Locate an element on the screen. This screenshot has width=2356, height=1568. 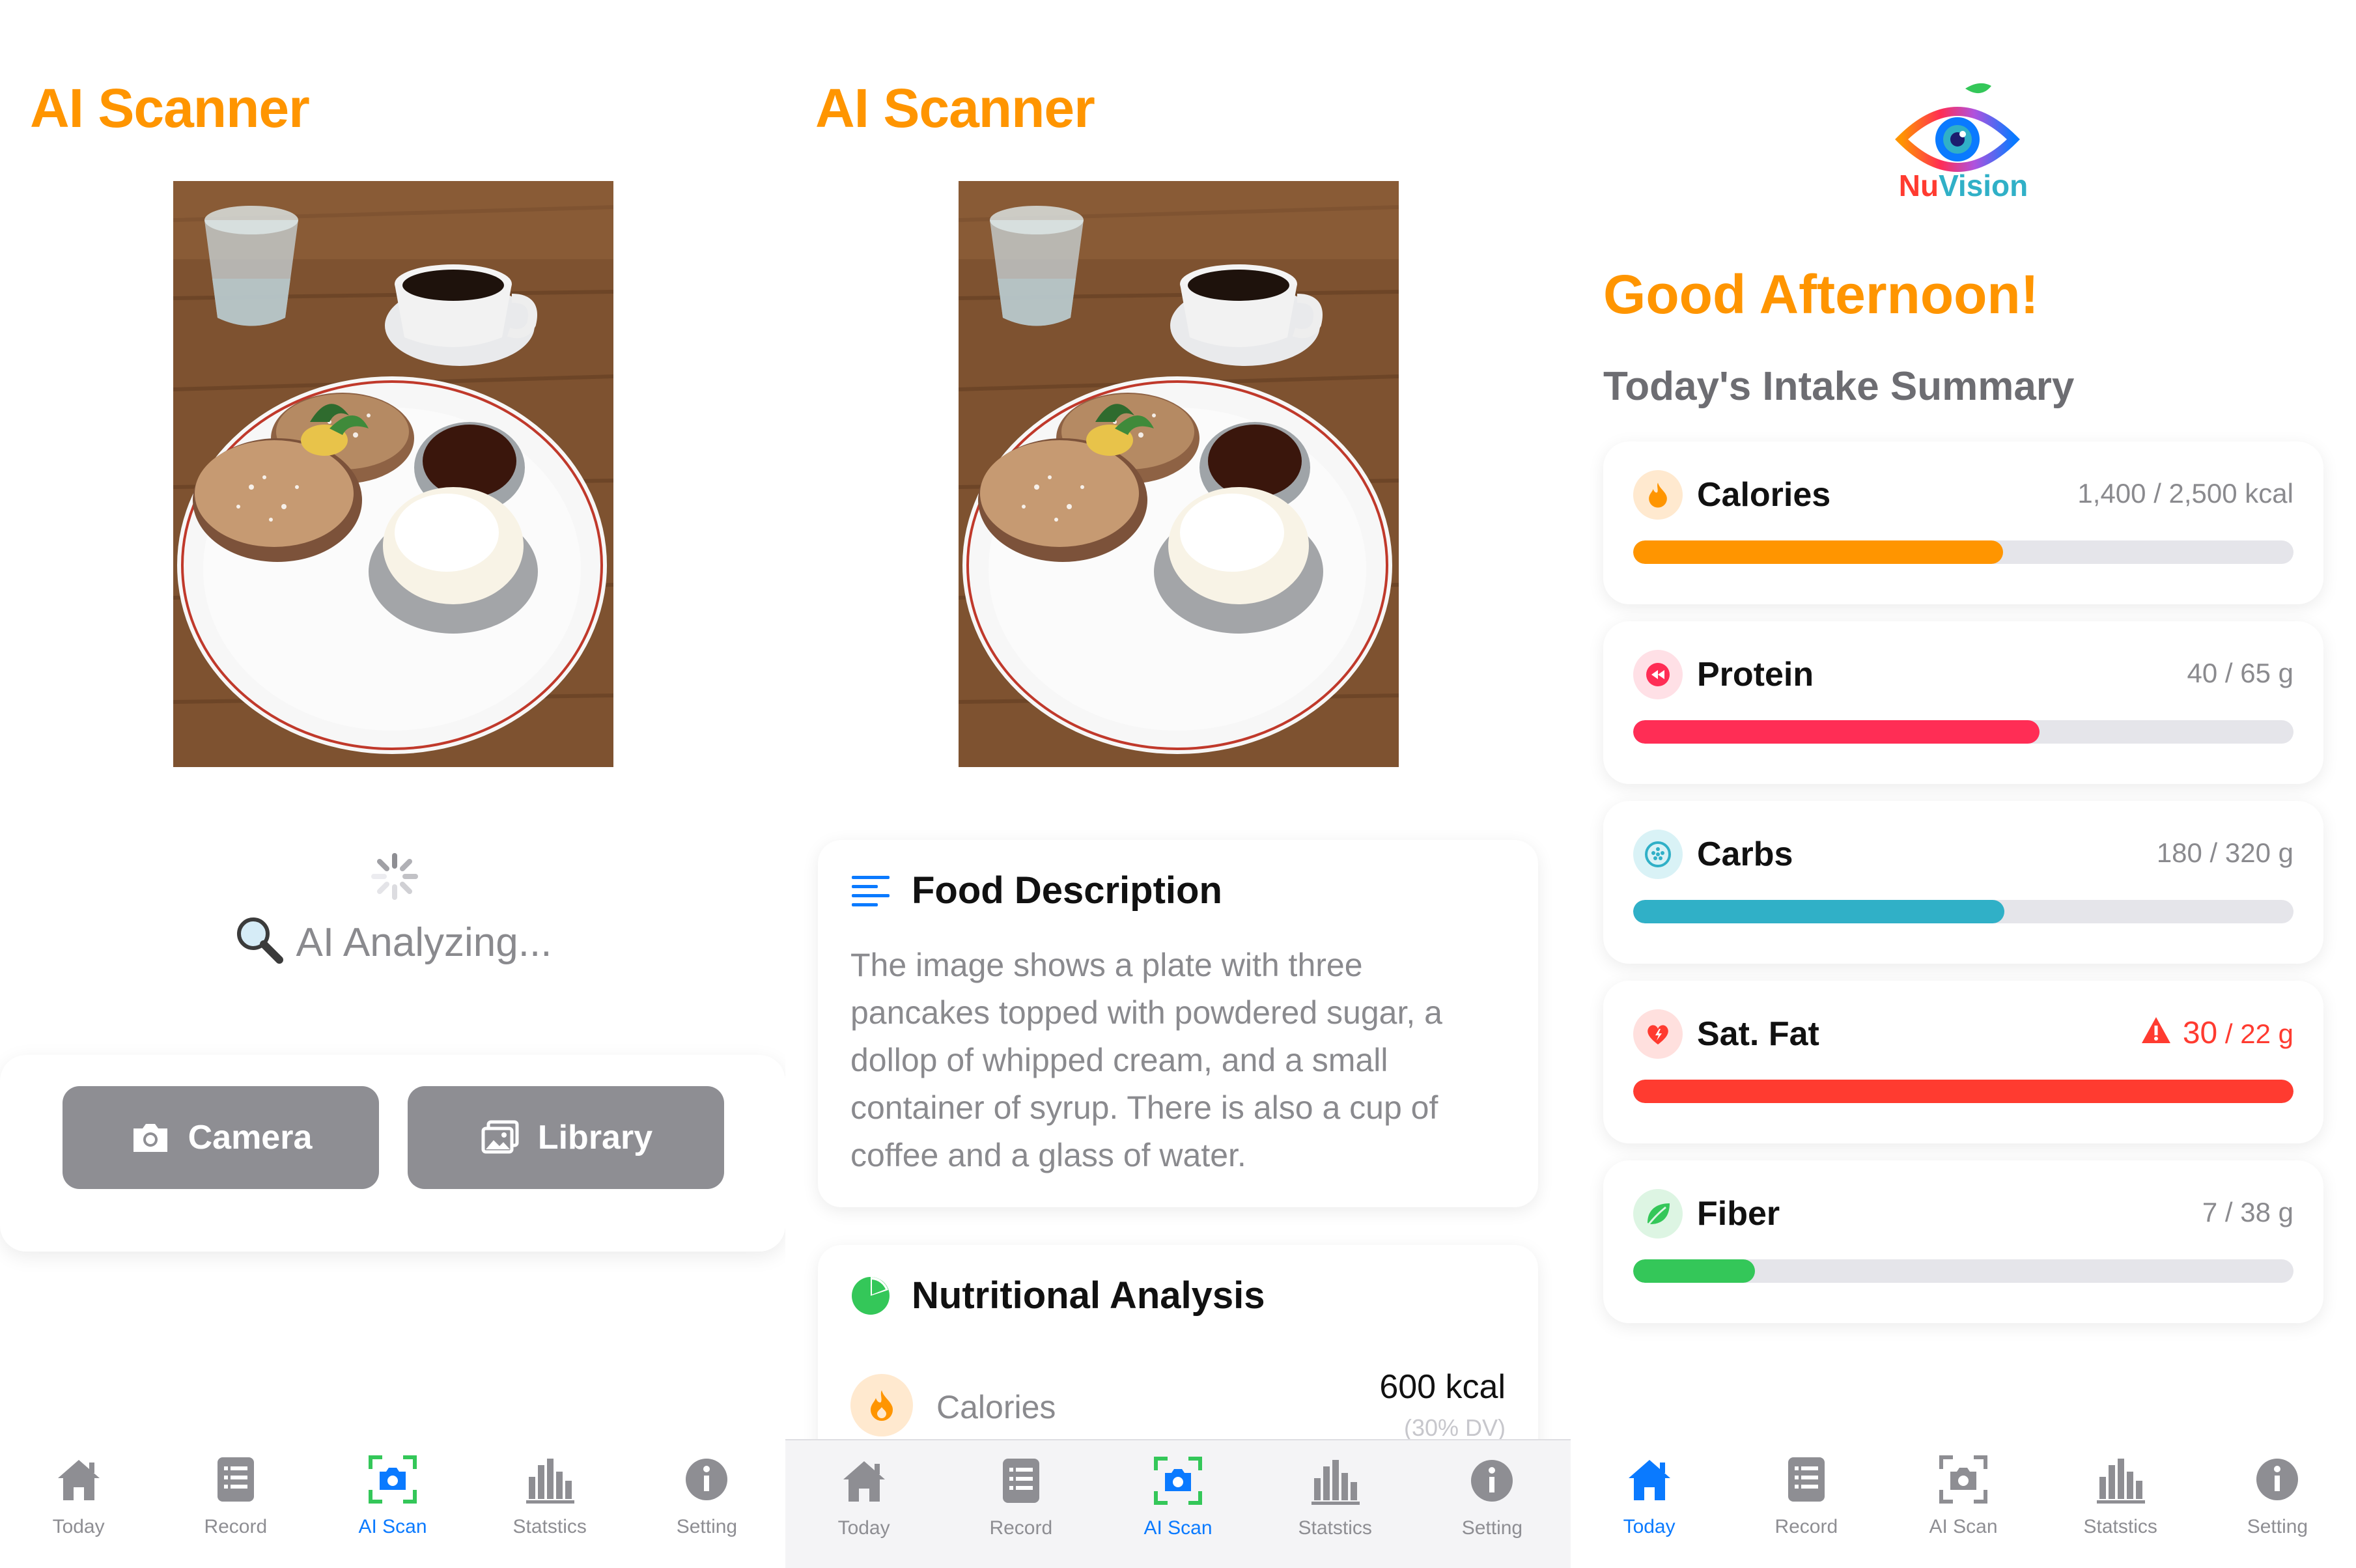
pie-chart-icon is located at coordinates (871, 1296).